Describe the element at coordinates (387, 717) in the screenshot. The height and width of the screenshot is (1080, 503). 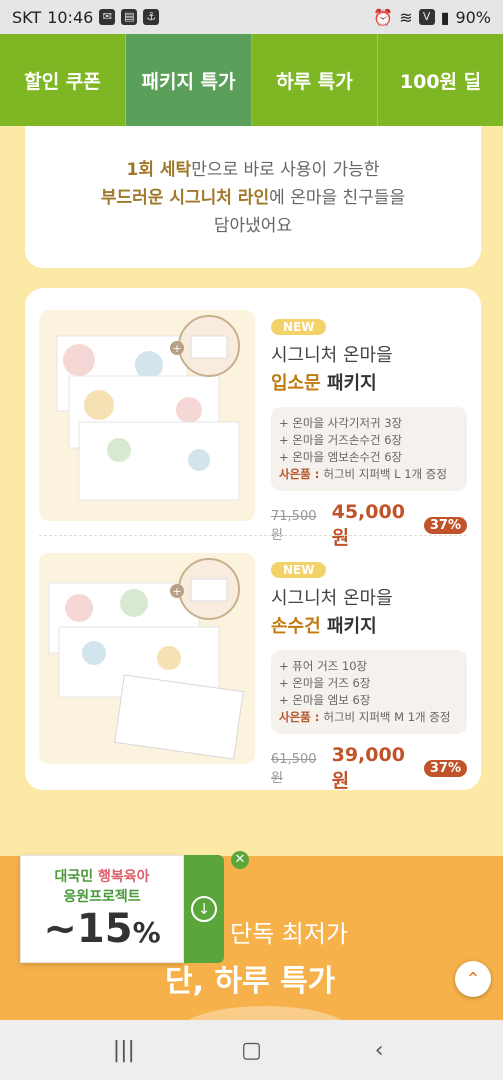
I see `gift-text: 허그비 지퍼백 M 1개 증정` at that location.